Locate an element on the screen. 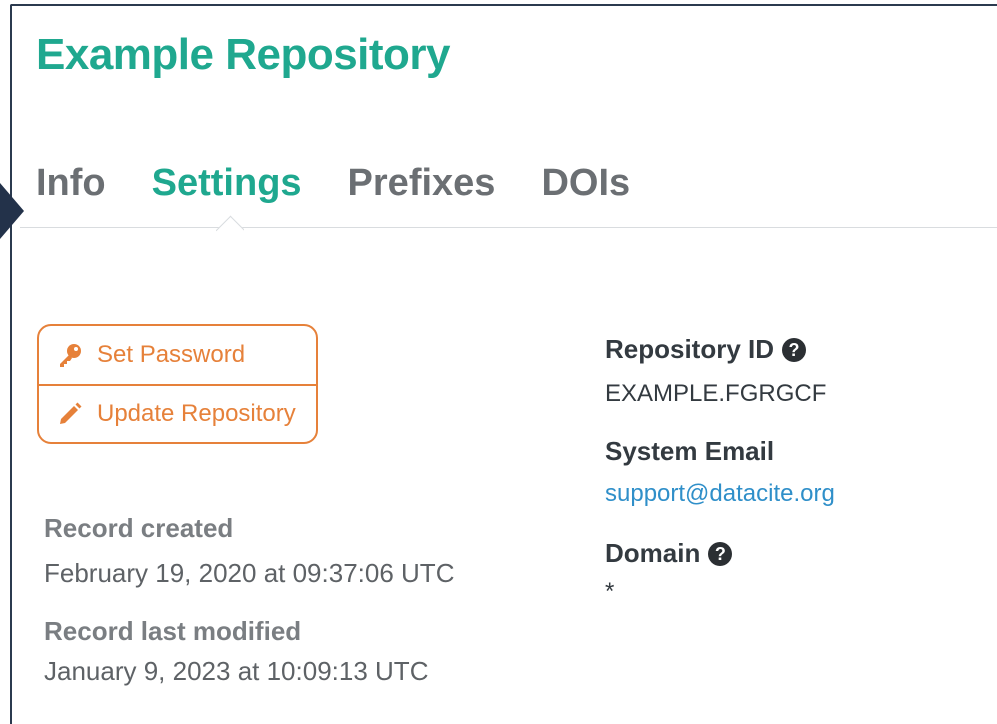  domain-value: * is located at coordinates (610, 591).